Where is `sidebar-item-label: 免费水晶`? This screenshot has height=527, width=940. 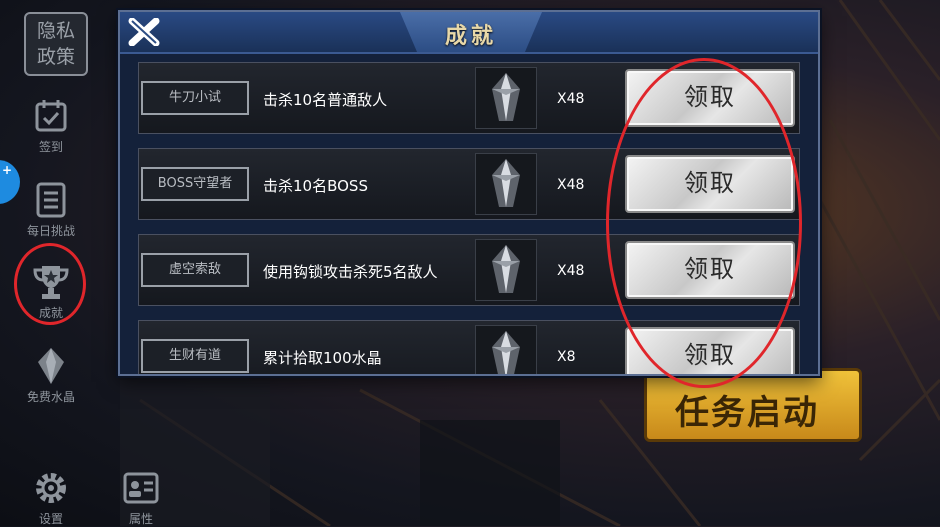
sidebar-item-label: 免费水晶 is located at coordinates (50, 397).